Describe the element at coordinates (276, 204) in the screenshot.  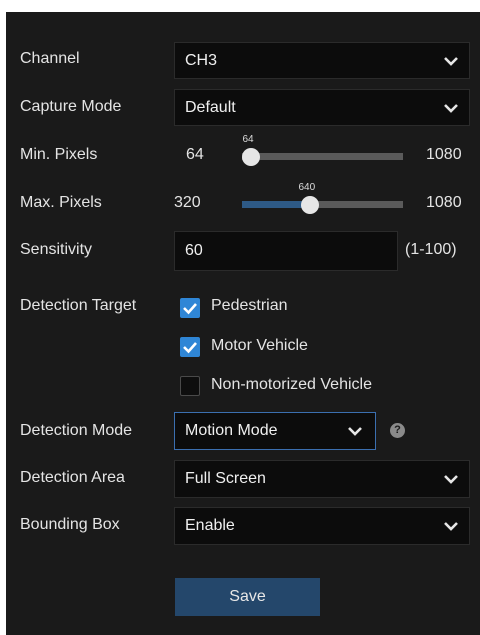
I see `max-pixels-slider-fill` at that location.